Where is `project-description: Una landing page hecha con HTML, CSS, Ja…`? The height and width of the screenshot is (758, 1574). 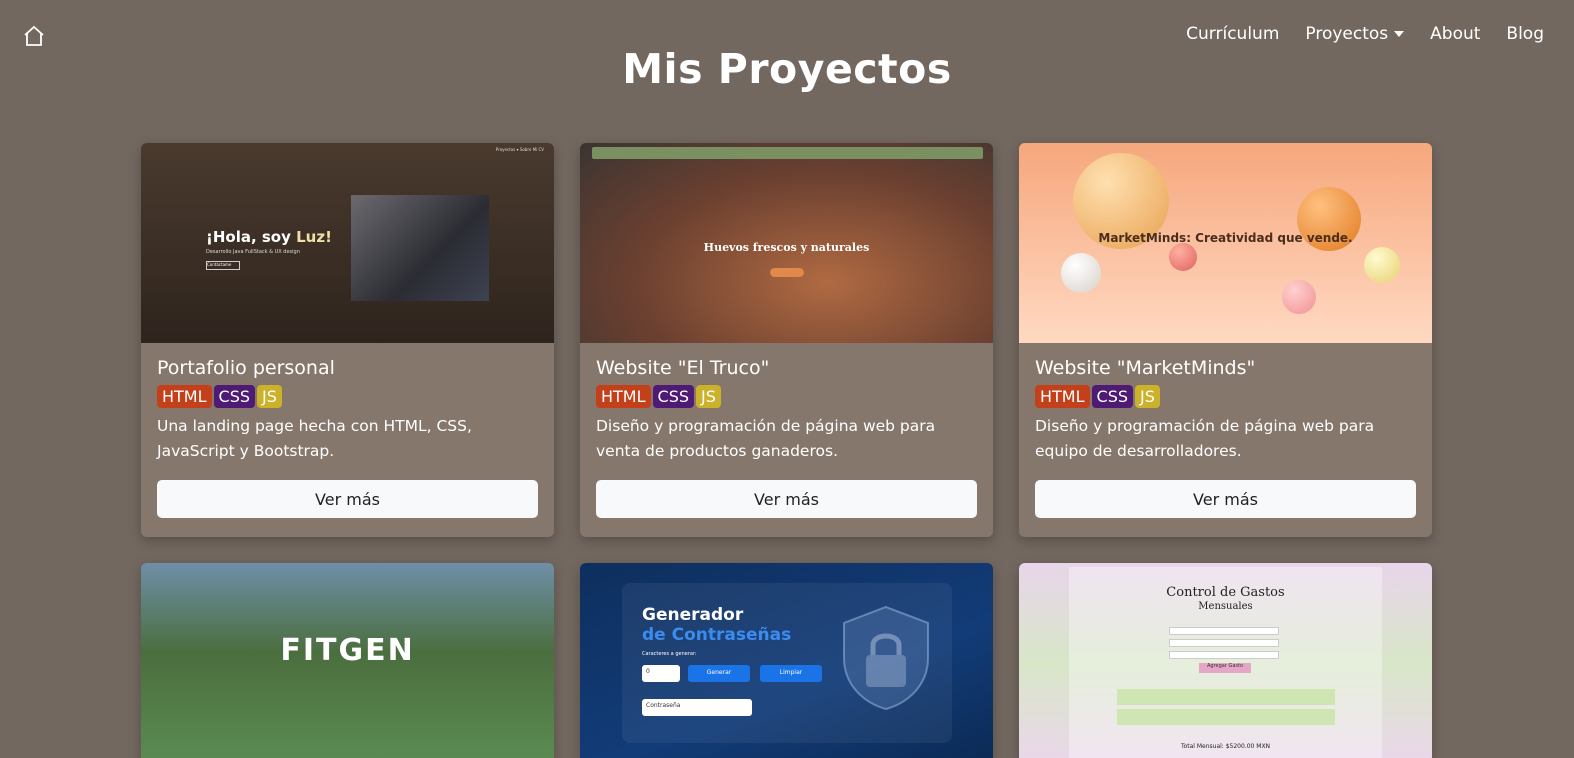
project-description: Una landing page hecha con HTML, CSS, Ja… is located at coordinates (314, 438).